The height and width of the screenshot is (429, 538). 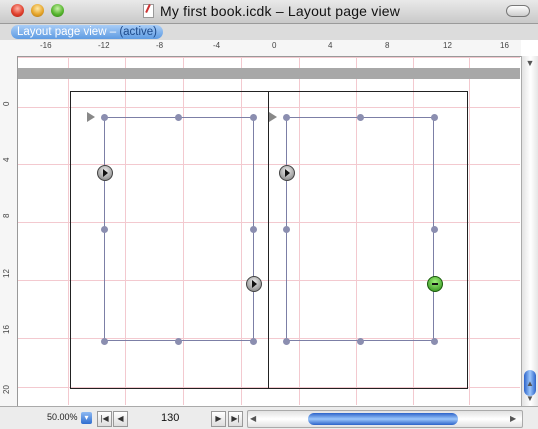 What do you see at coordinates (9, 231) in the screenshot?
I see `vertical-ruler: 0 4 8 12 16 20` at bounding box center [9, 231].